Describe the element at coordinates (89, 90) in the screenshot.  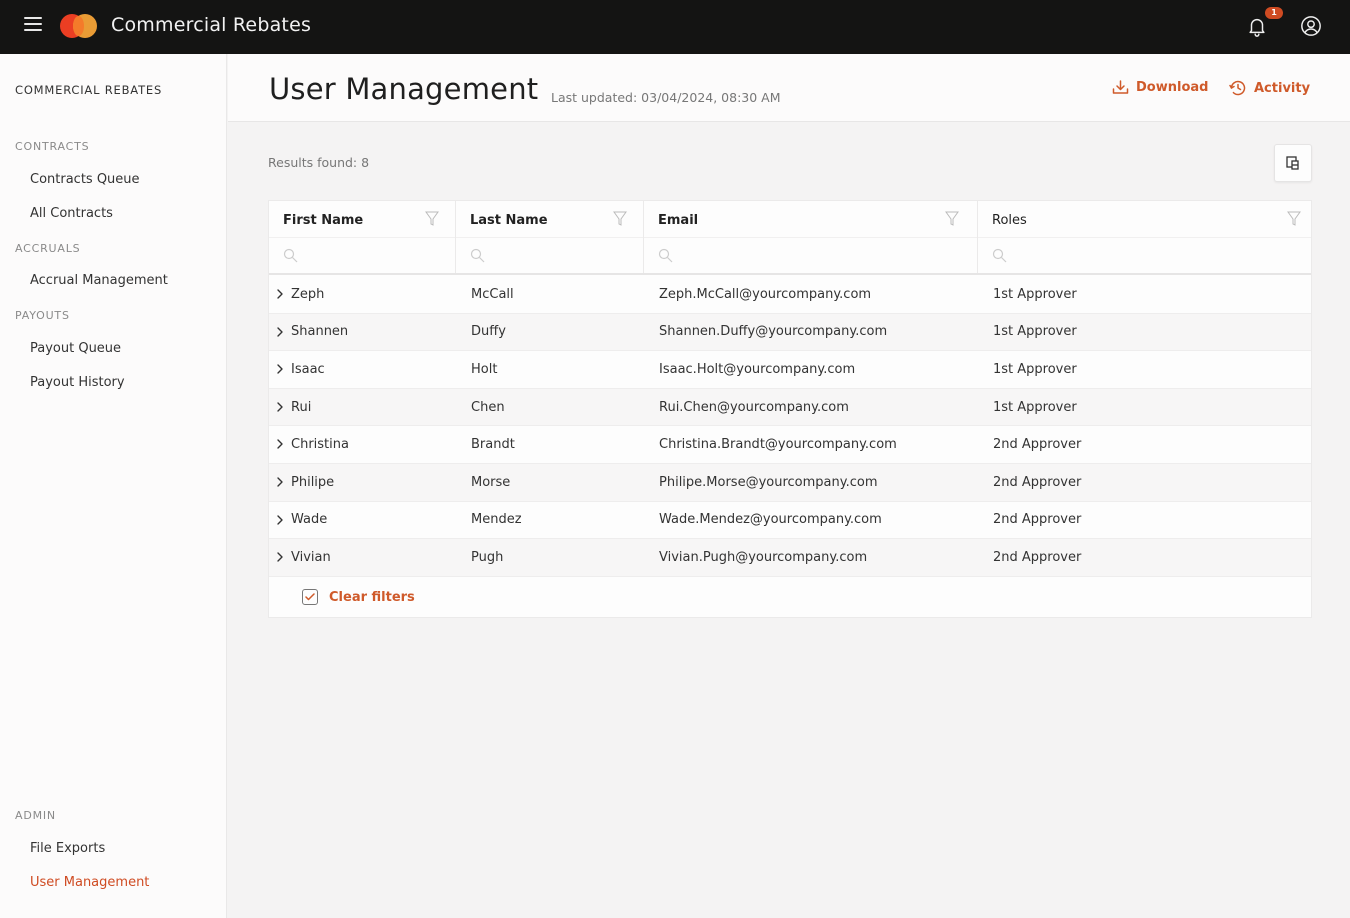
I see `sidebar-title: COMMERCIAL REBATES` at that location.